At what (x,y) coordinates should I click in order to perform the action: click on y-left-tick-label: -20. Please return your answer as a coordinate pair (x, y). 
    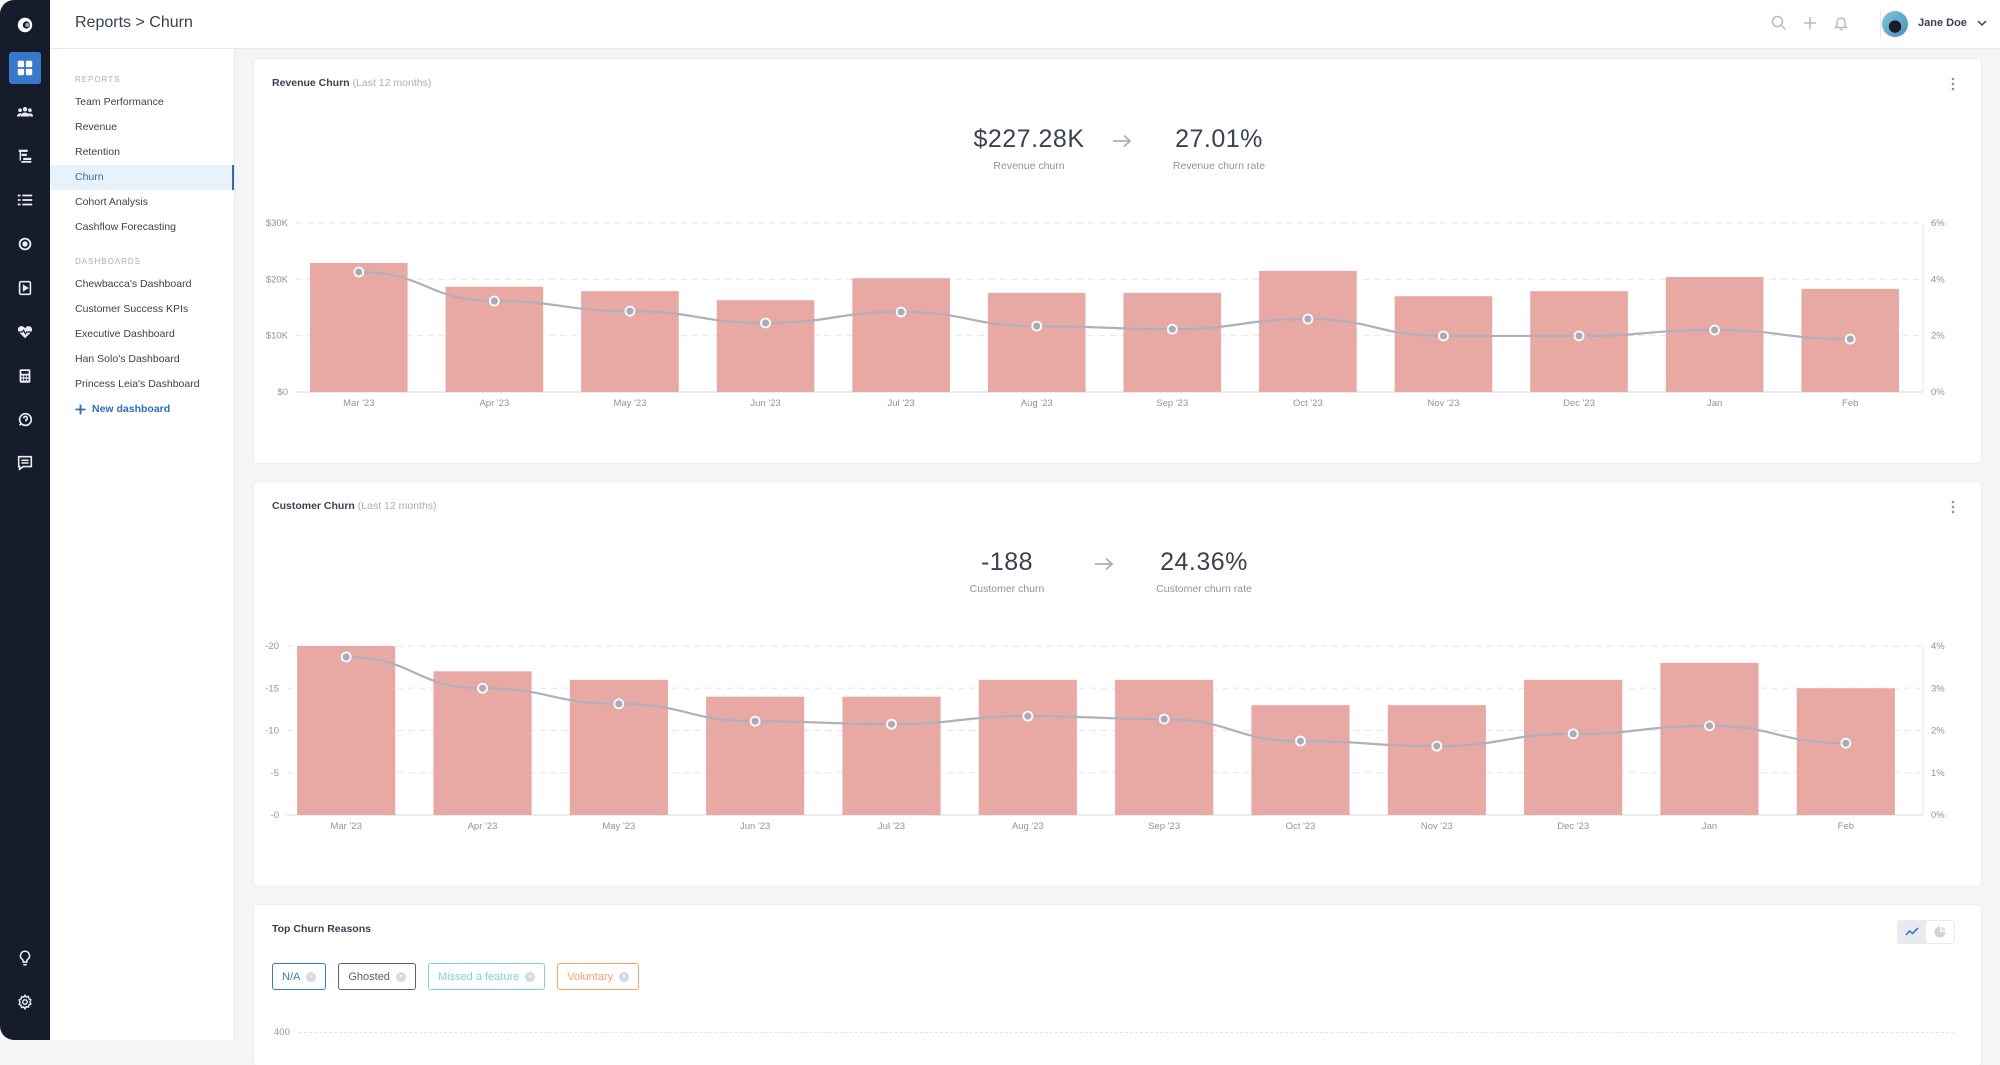
    Looking at the image, I should click on (272, 646).